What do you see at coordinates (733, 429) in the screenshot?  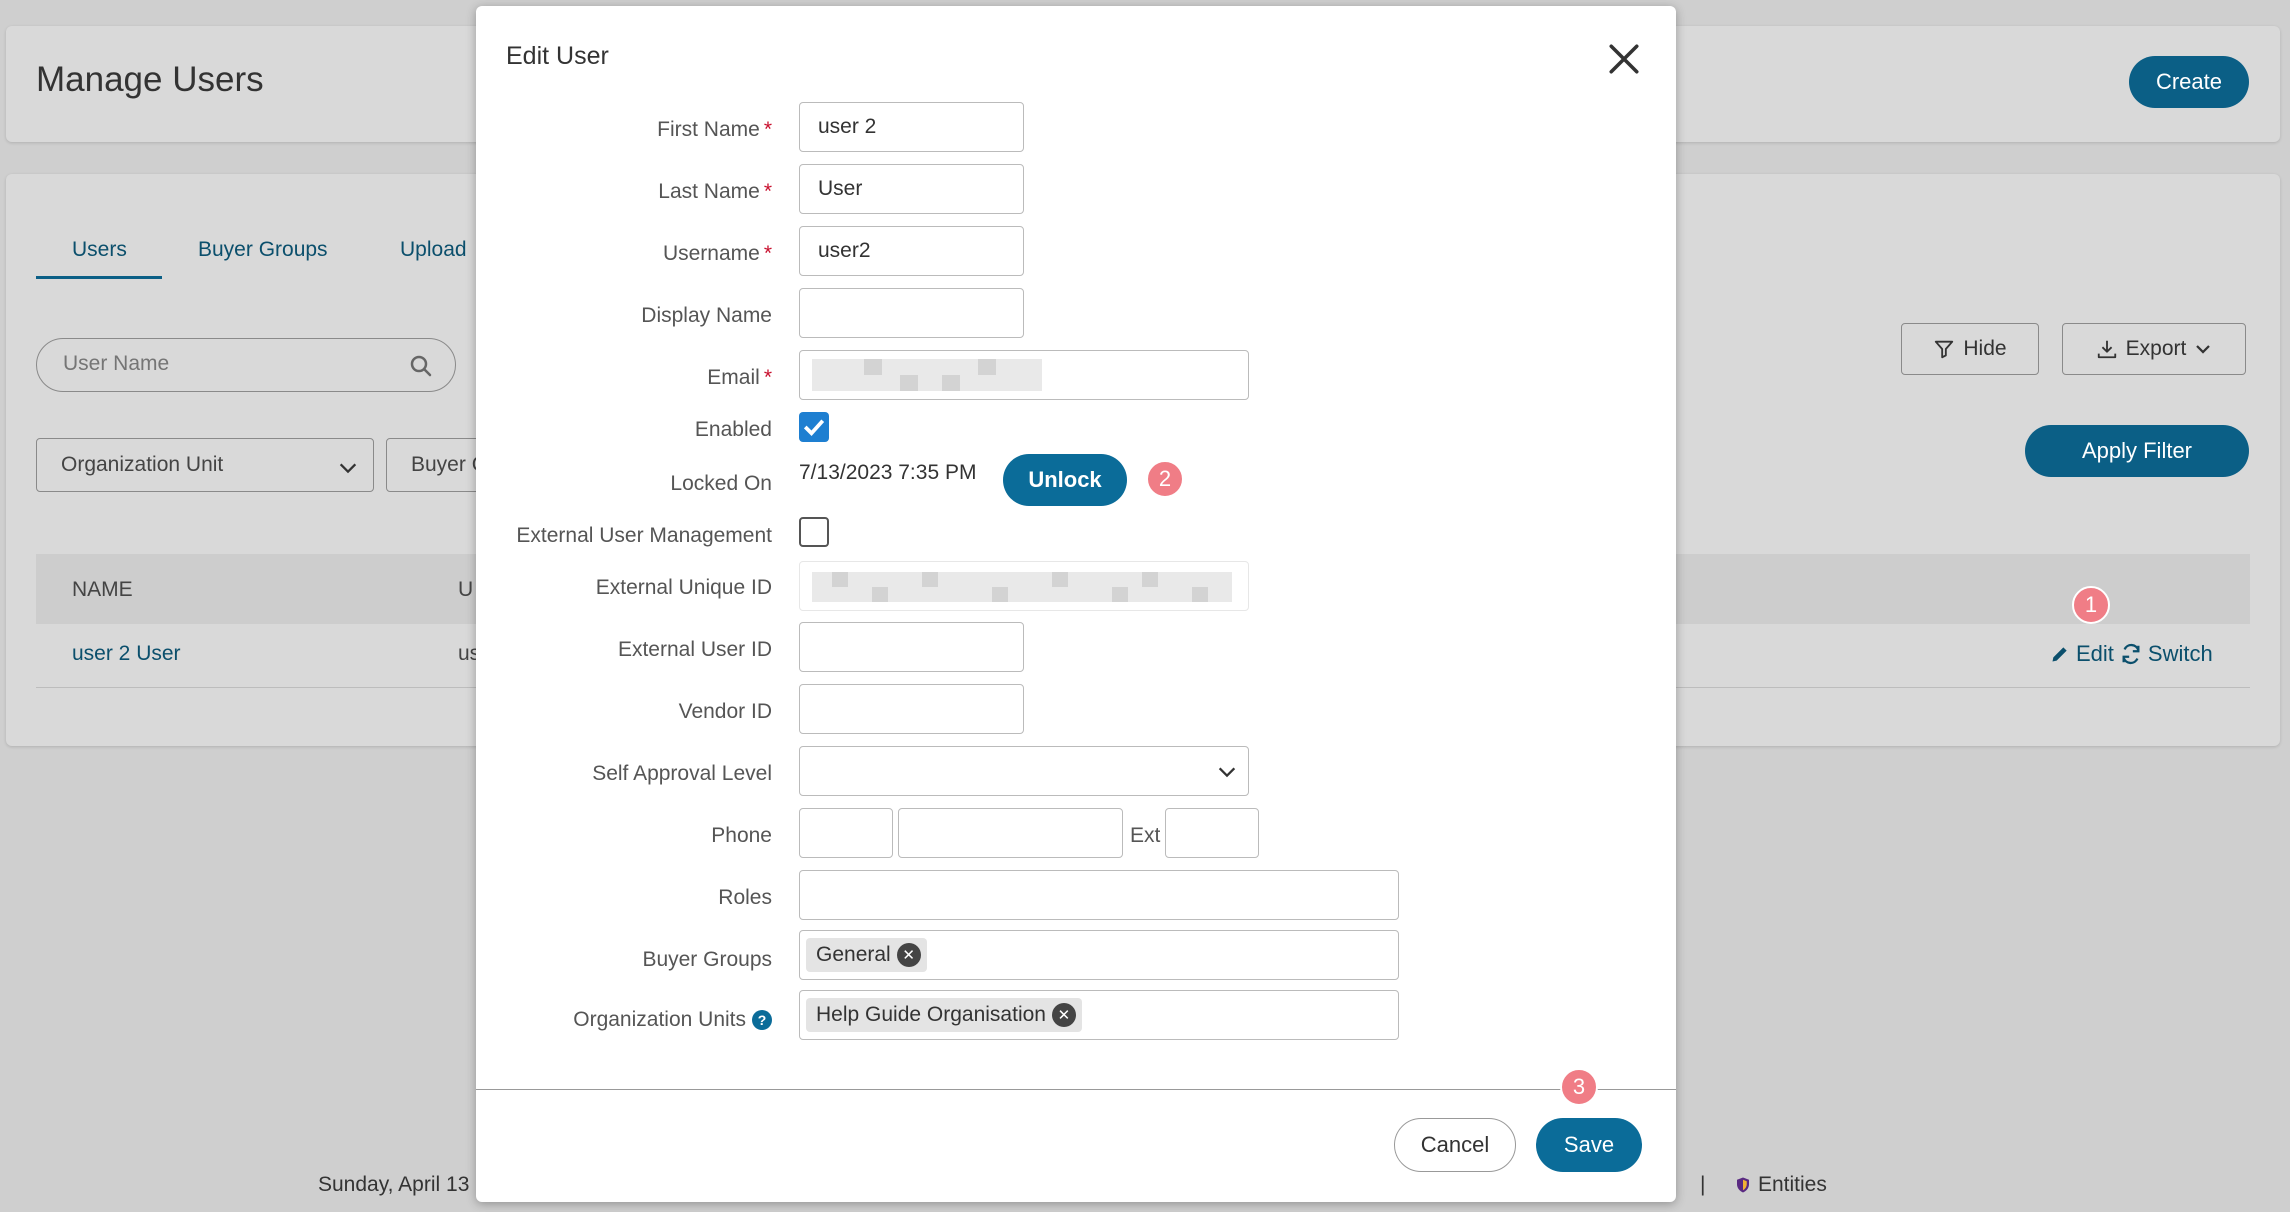 I see `enabled-label: Enabled` at bounding box center [733, 429].